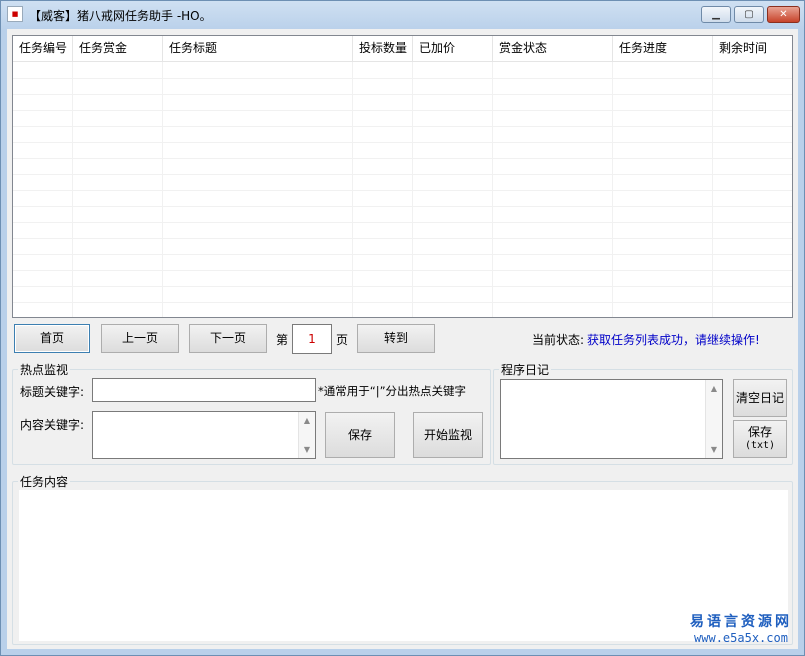 This screenshot has height=656, width=805. I want to click on minimize-button: ▁, so click(716, 14).